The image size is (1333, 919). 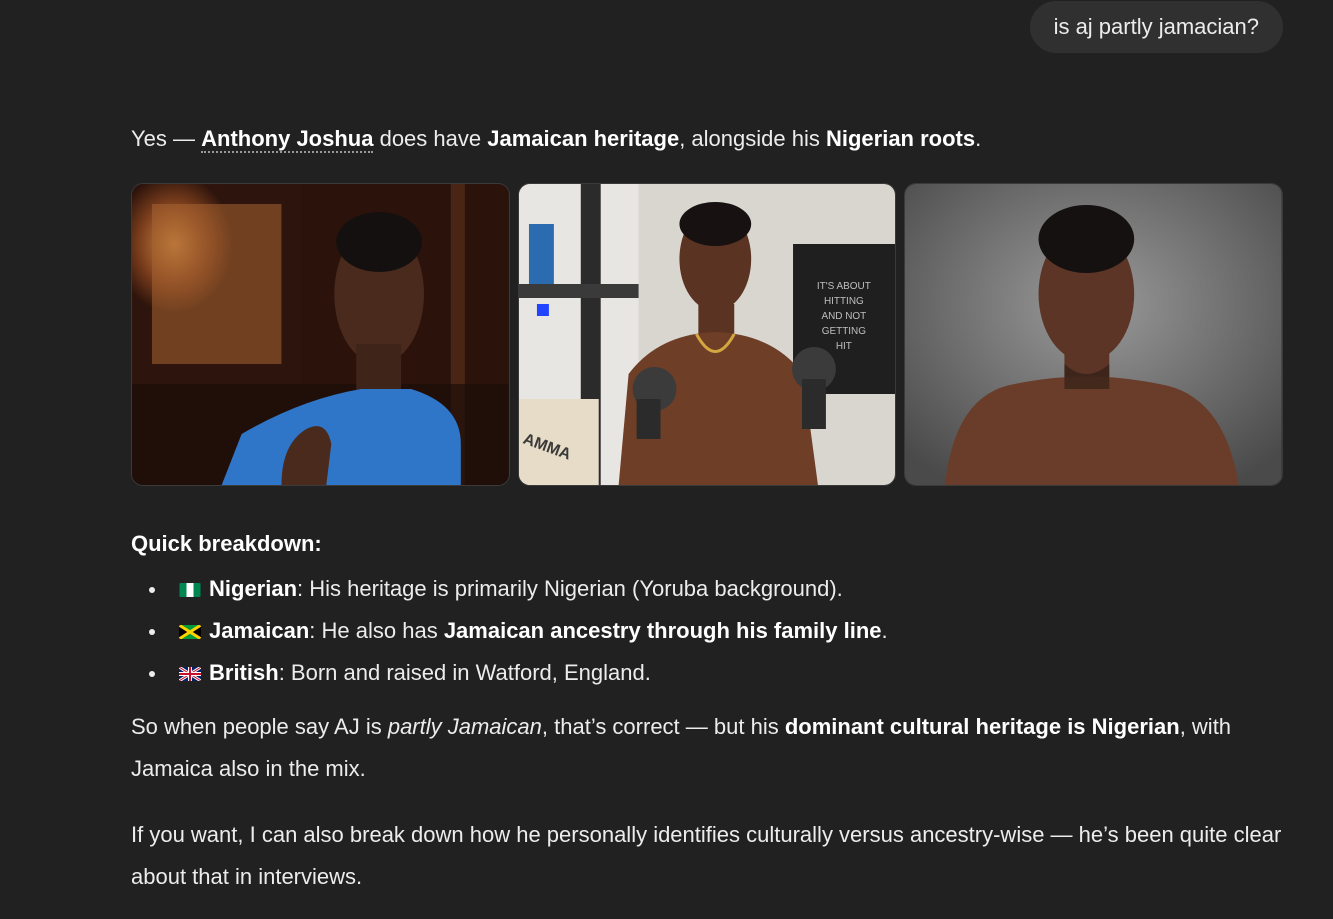 What do you see at coordinates (844, 346) in the screenshot?
I see `svg-text: HIT` at bounding box center [844, 346].